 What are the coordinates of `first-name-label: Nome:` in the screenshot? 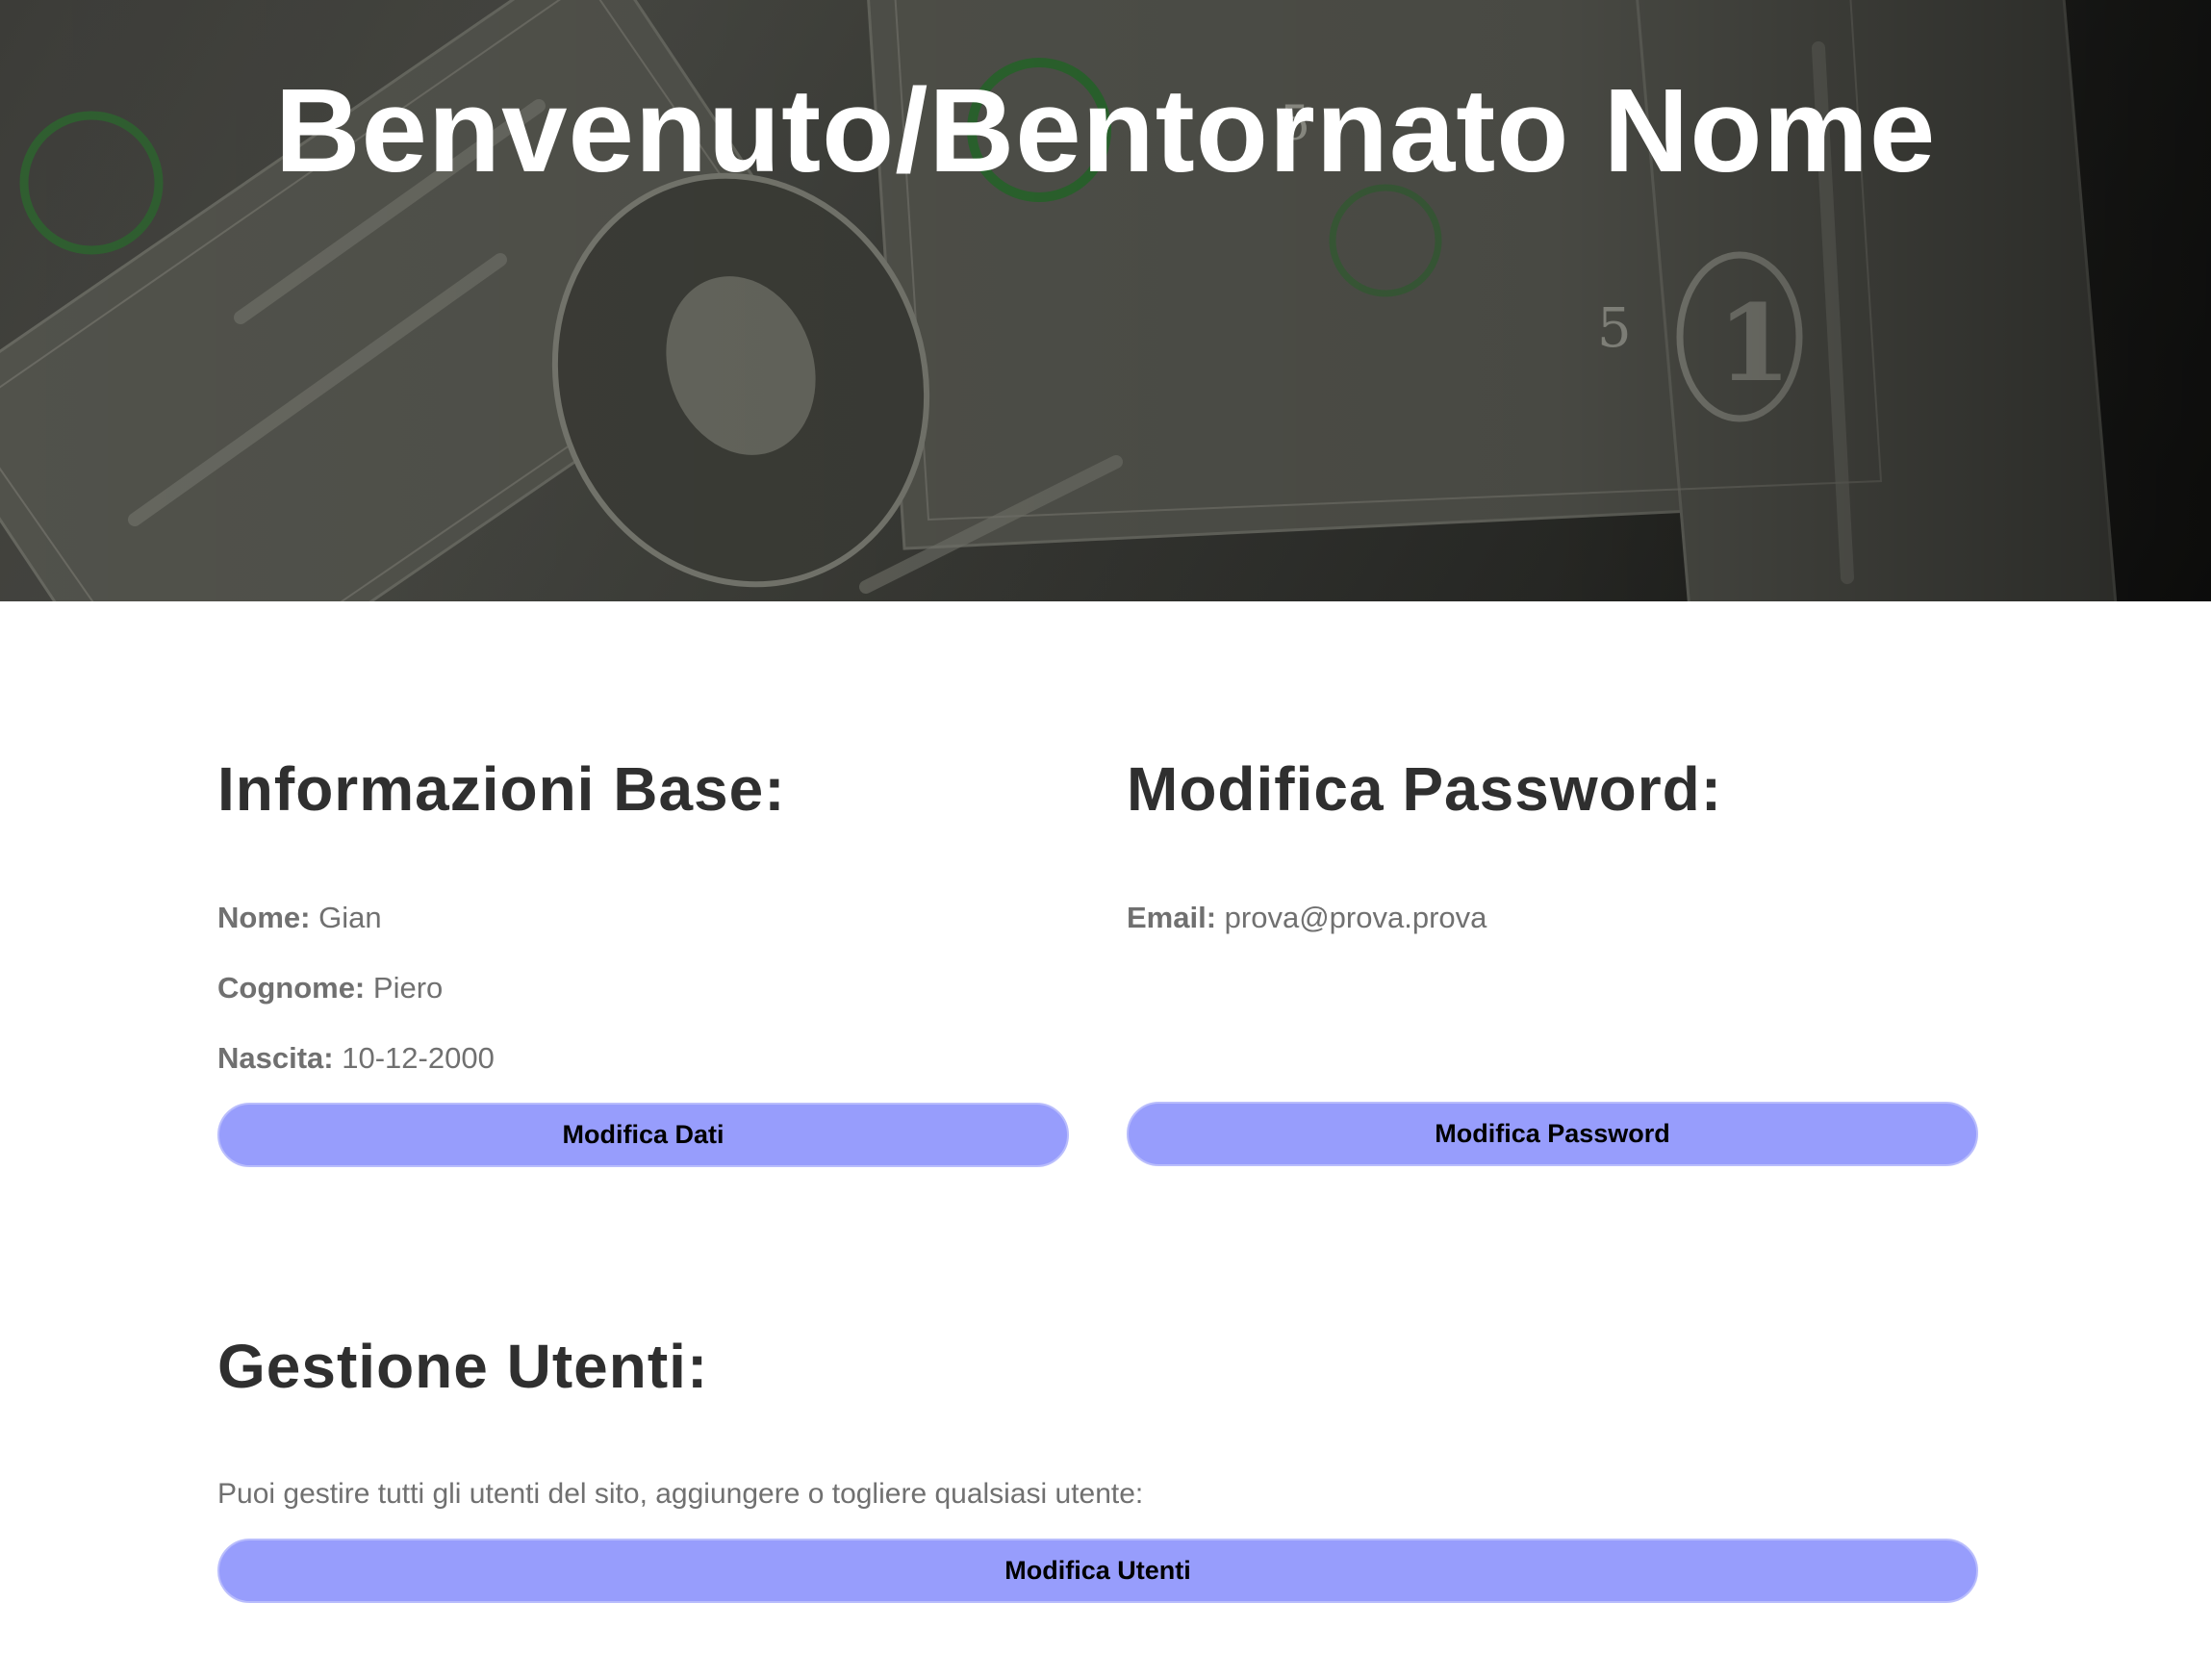 It's located at (264, 917).